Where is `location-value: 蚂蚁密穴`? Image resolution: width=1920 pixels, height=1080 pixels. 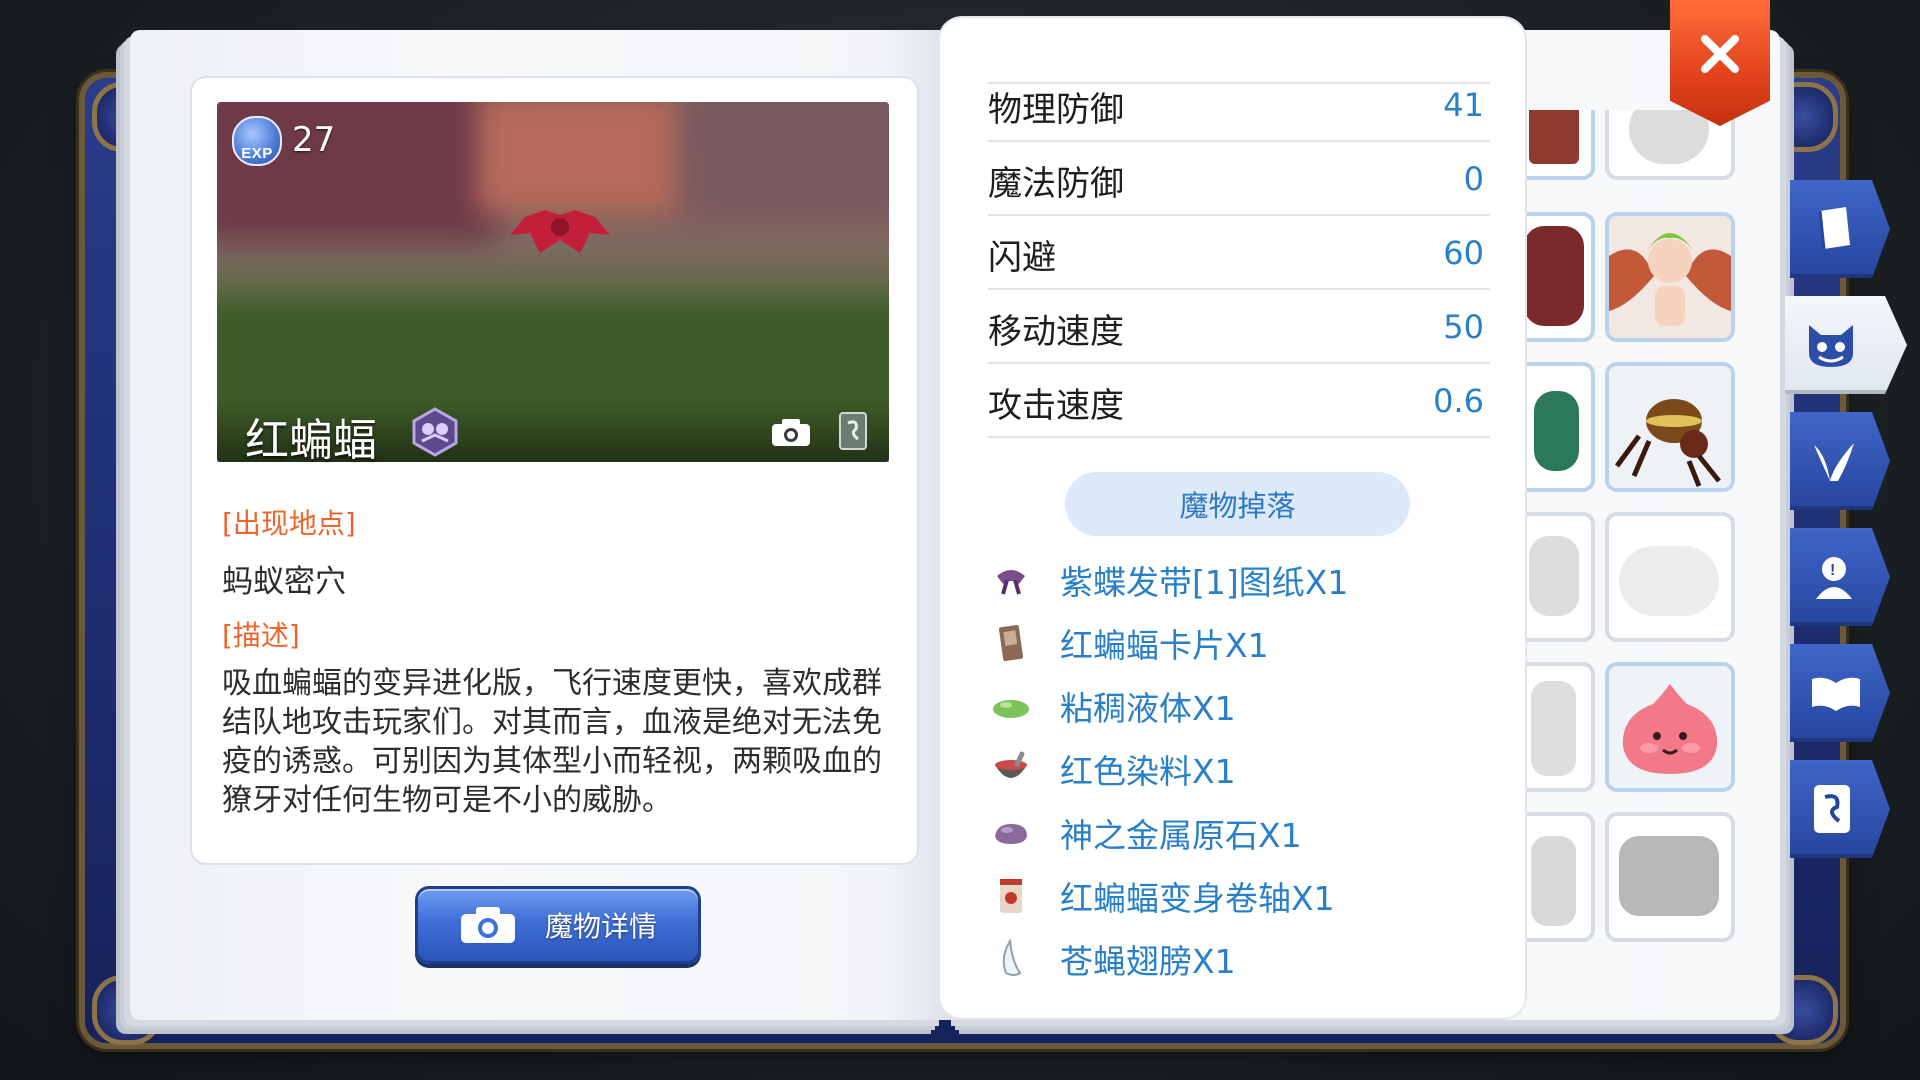
location-value: 蚂蚁密穴 is located at coordinates (284, 582).